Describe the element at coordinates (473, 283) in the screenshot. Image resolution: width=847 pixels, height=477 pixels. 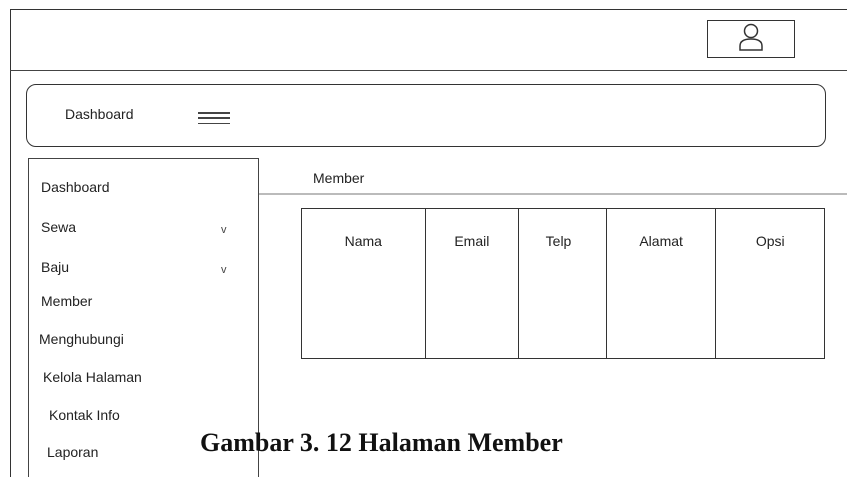
I see `table-column: Email` at that location.